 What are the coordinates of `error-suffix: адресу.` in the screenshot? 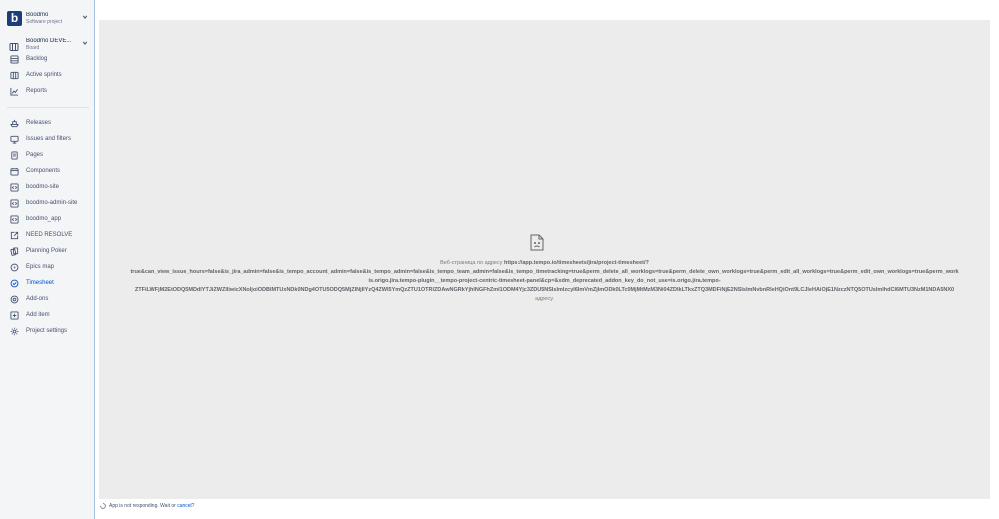 It's located at (544, 299).